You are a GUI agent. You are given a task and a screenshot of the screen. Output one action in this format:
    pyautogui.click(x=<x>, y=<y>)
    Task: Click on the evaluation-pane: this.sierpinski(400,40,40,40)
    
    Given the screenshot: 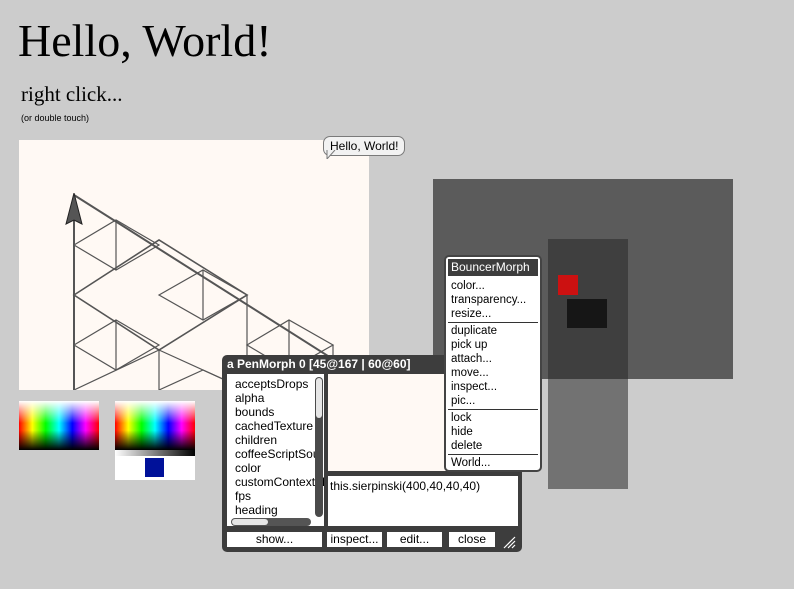 What is the action you would take?
    pyautogui.click(x=423, y=501)
    